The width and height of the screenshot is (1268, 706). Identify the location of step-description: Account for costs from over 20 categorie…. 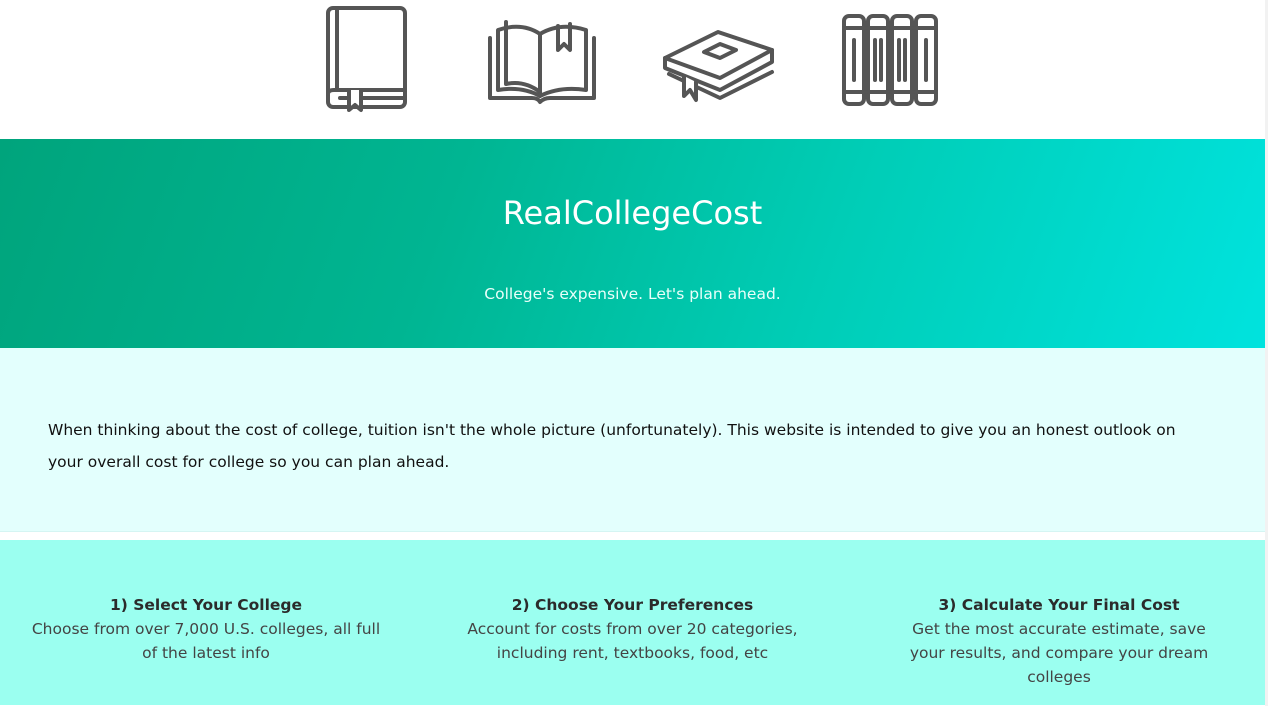
(632, 641).